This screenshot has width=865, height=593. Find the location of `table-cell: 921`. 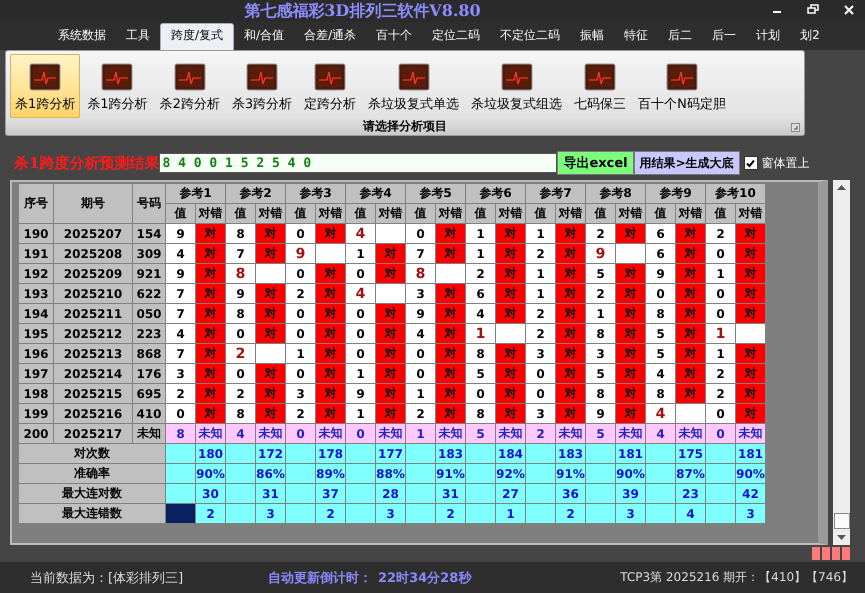

table-cell: 921 is located at coordinates (149, 274).